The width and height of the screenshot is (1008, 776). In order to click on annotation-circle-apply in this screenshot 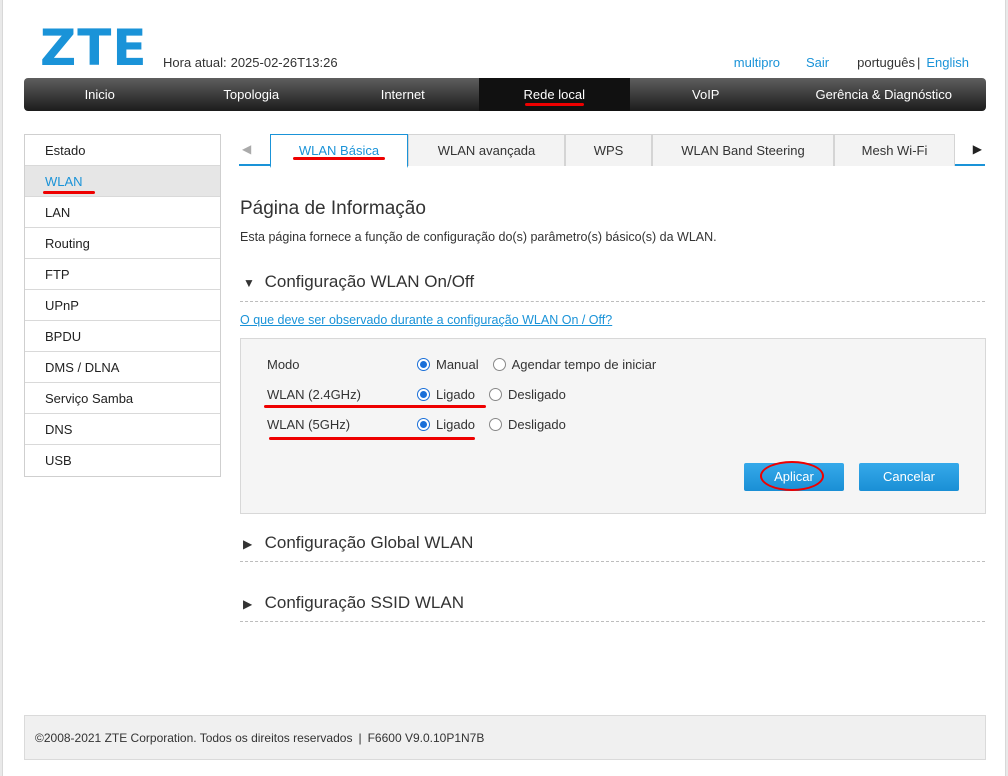, I will do `click(792, 476)`.